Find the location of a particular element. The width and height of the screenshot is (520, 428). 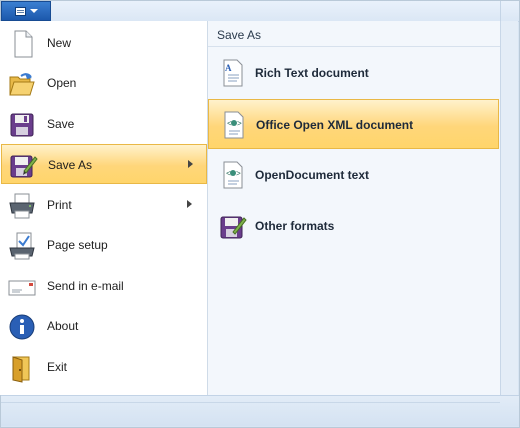

printer-icon is located at coordinates (22, 206).